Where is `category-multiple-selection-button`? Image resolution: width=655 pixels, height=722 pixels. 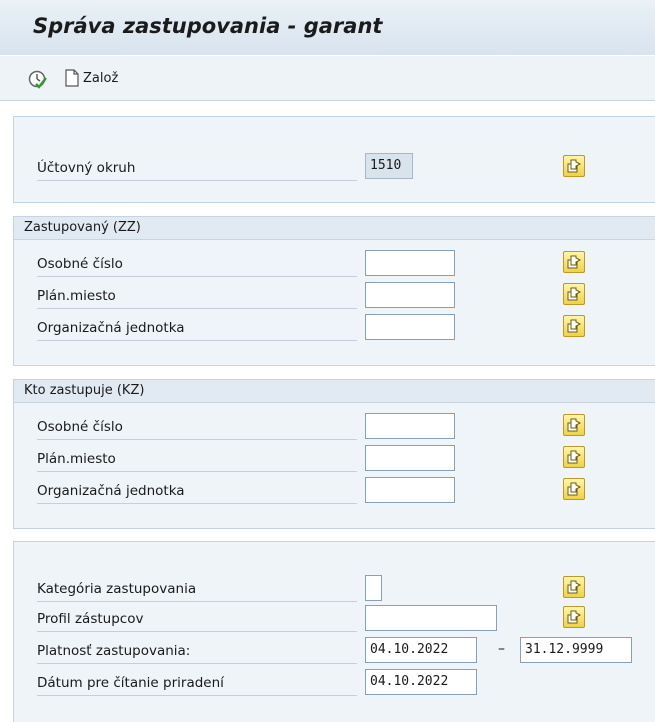 category-multiple-selection-button is located at coordinates (574, 587).